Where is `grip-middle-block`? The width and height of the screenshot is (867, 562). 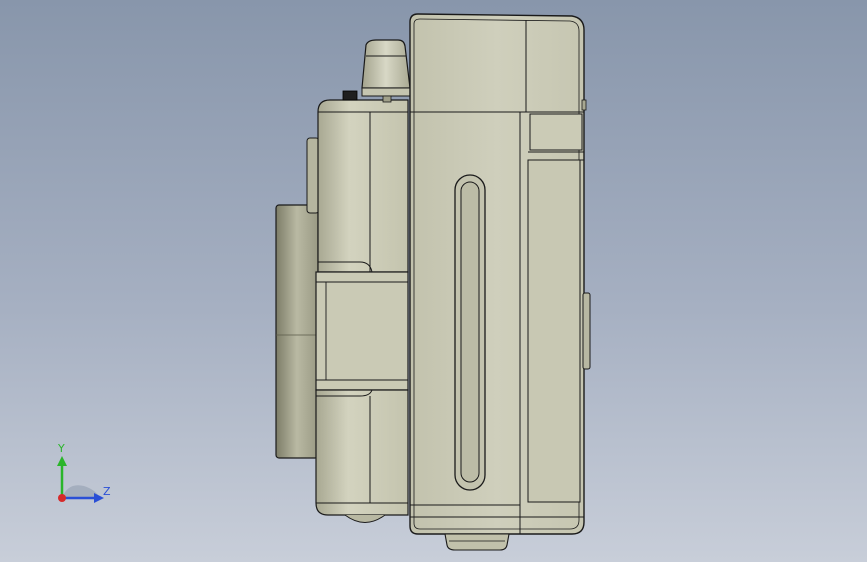
grip-middle-block is located at coordinates (362, 331).